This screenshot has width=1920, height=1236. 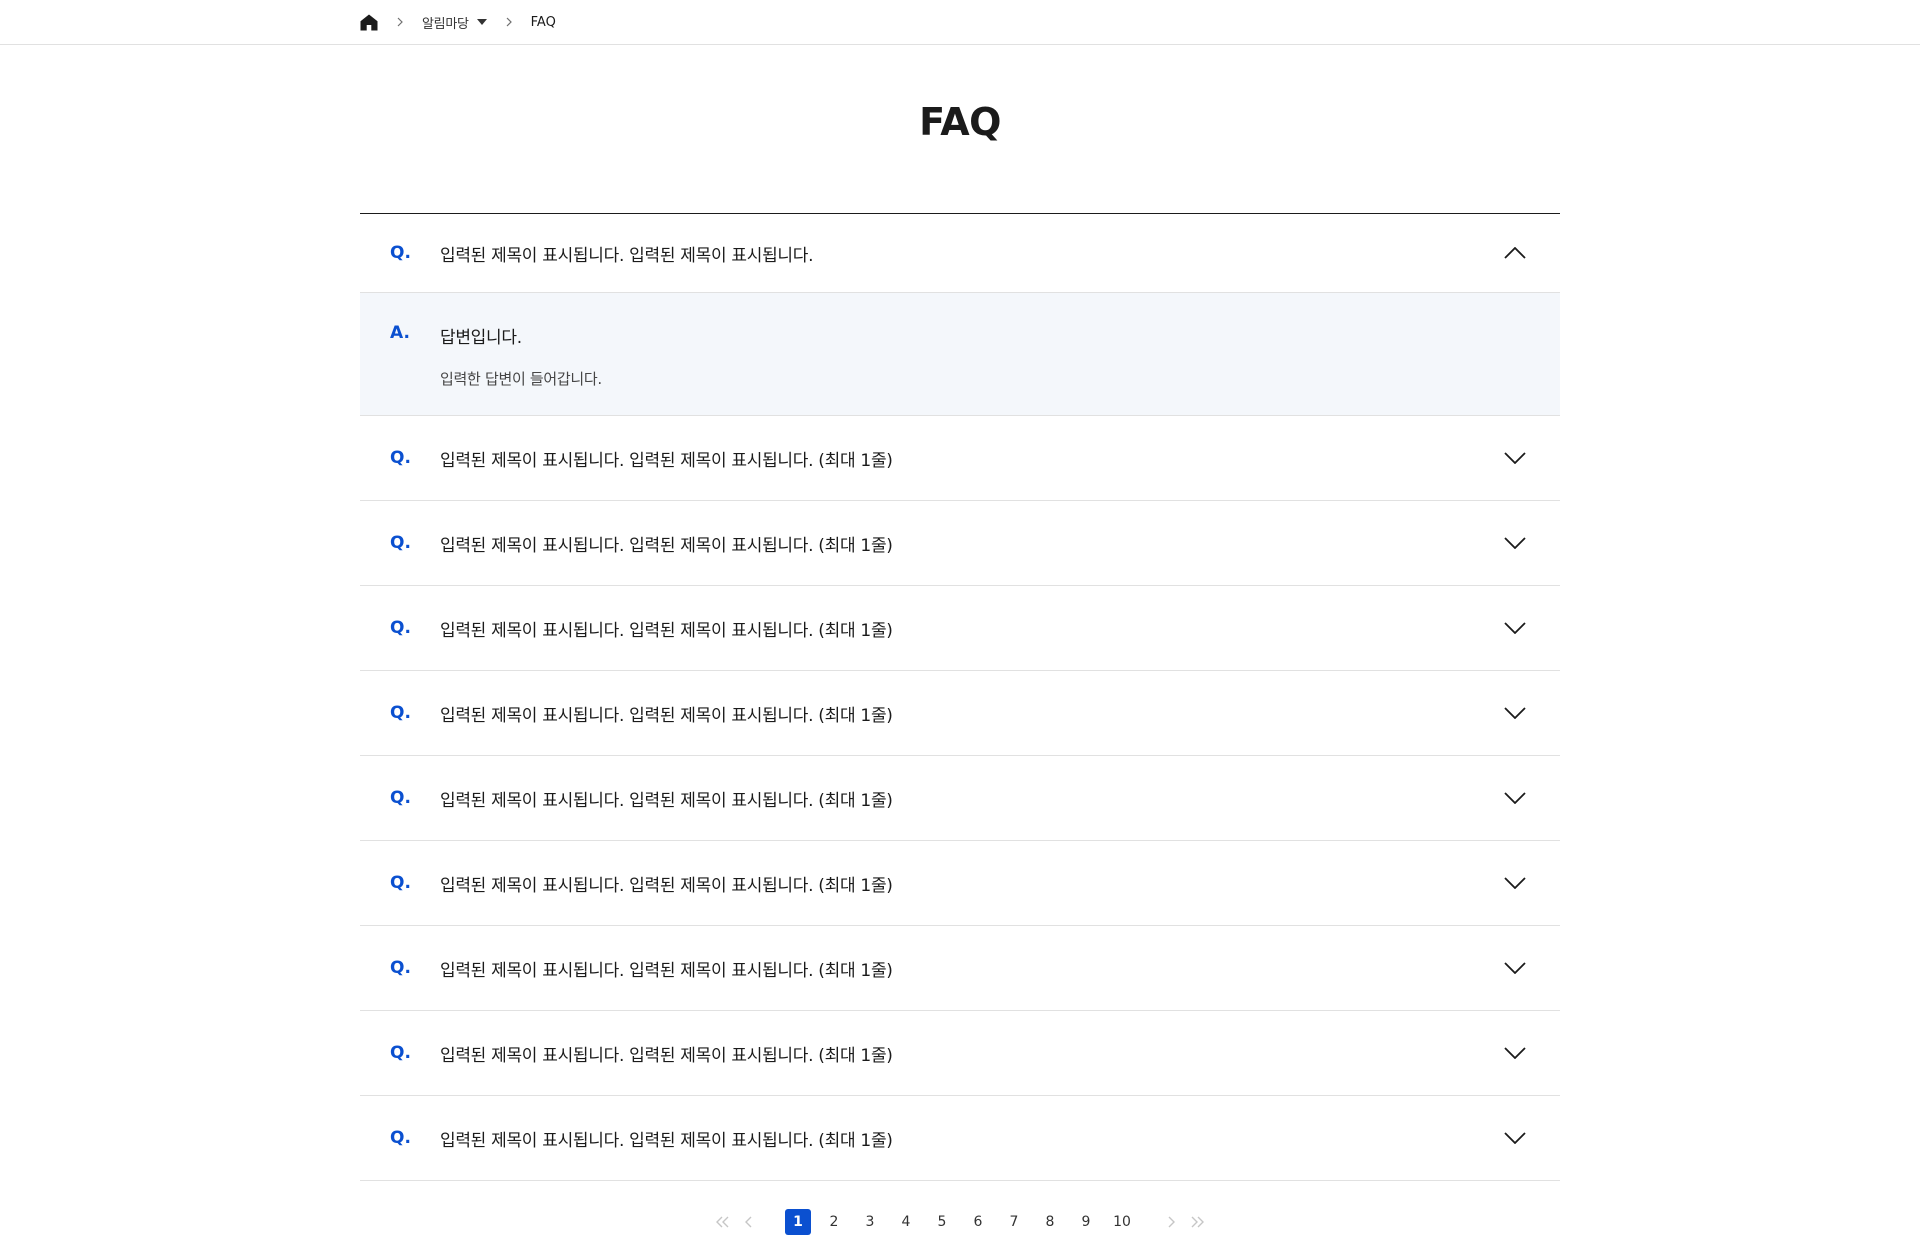 What do you see at coordinates (369, 22) in the screenshot?
I see `home-icon` at bounding box center [369, 22].